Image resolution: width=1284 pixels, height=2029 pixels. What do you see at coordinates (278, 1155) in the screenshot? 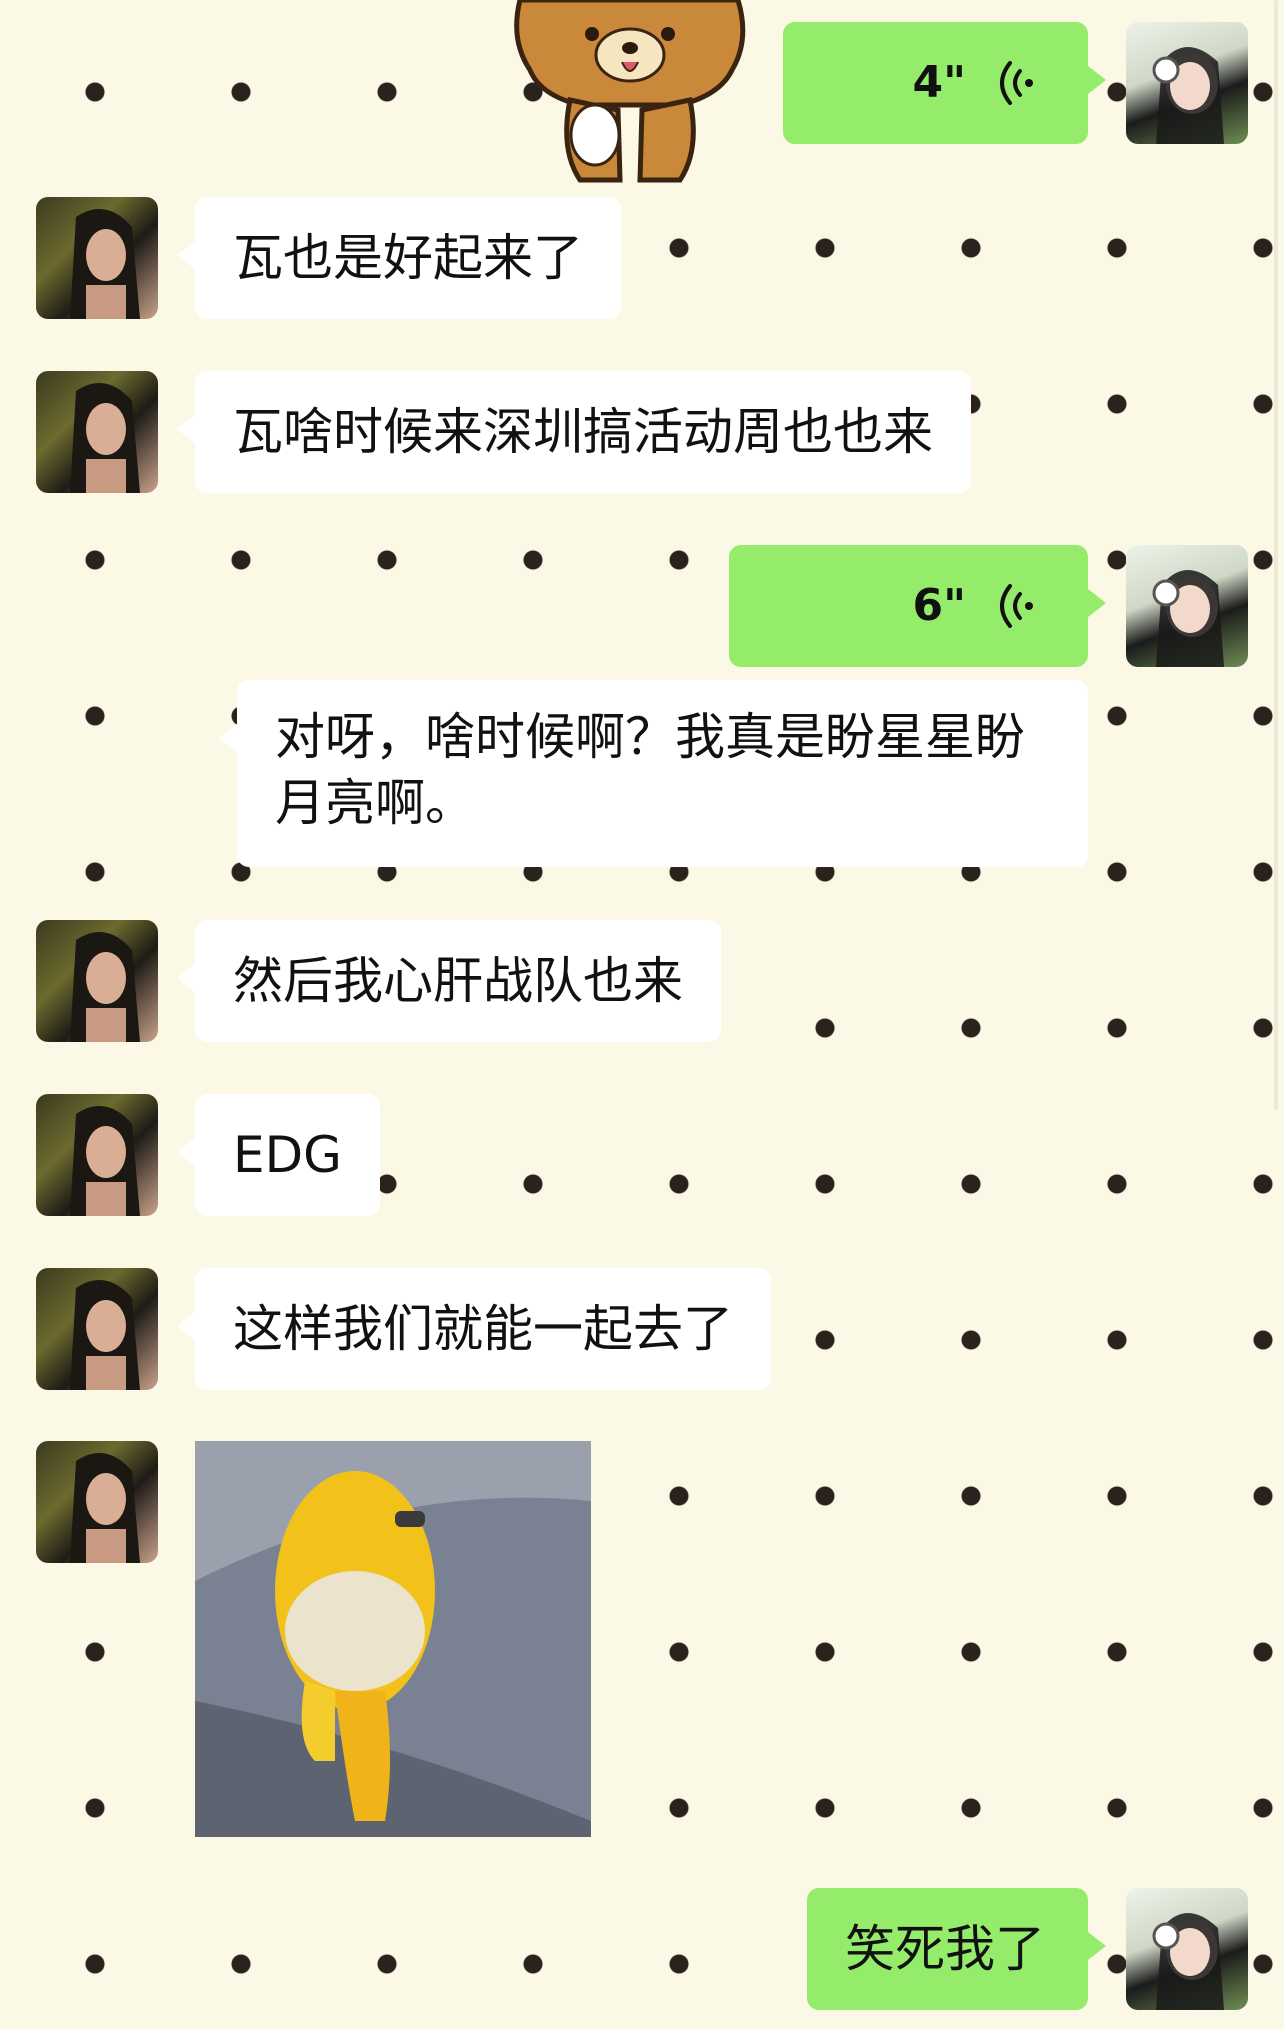
I see `message-bubble: EDG` at bounding box center [278, 1155].